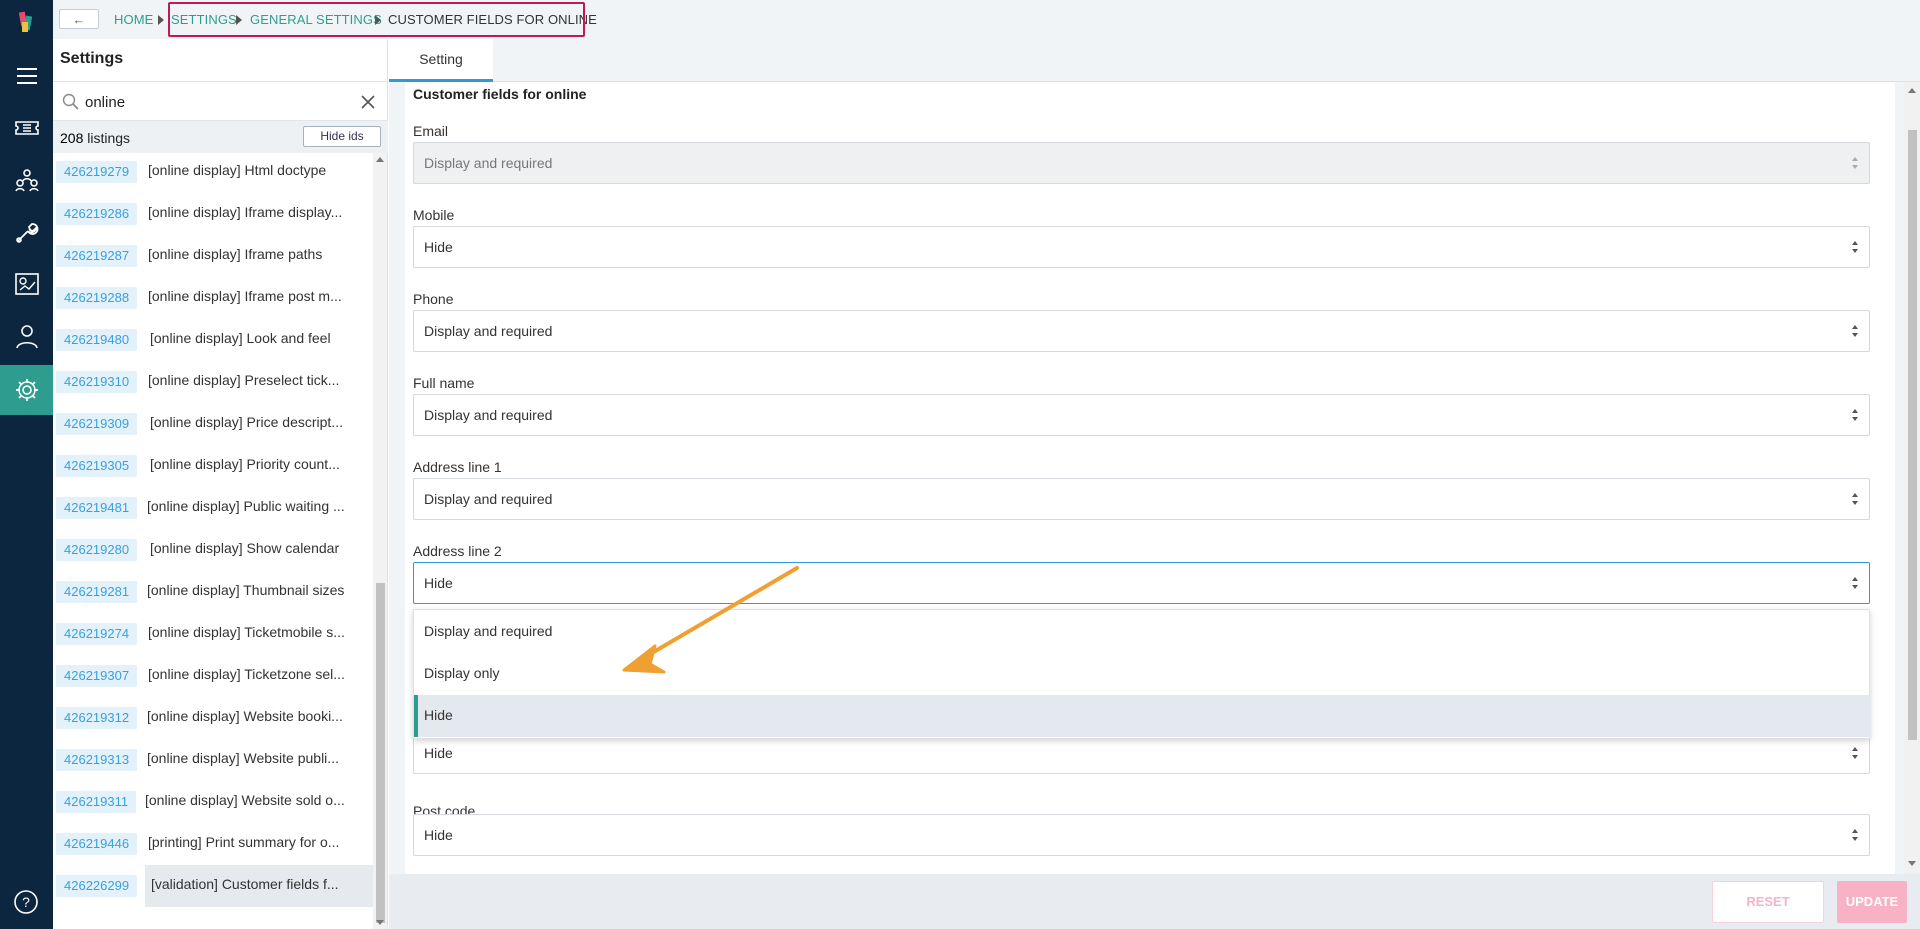  What do you see at coordinates (70, 101) in the screenshot?
I see `search-icon` at bounding box center [70, 101].